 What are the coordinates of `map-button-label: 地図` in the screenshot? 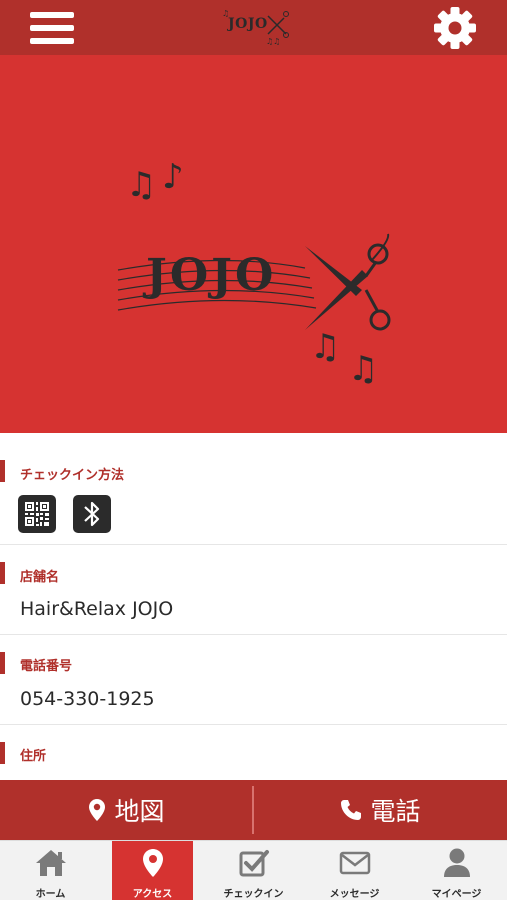 It's located at (139, 811).